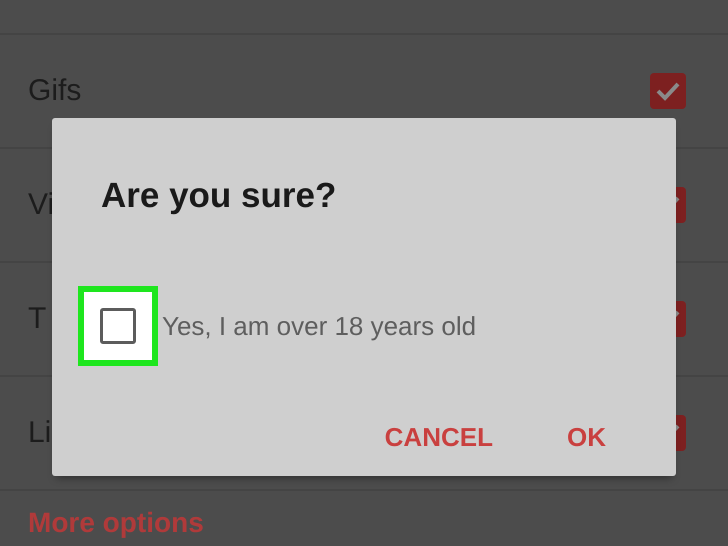  I want to click on checkbox-label: Yes, I am over 18 years old, so click(319, 326).